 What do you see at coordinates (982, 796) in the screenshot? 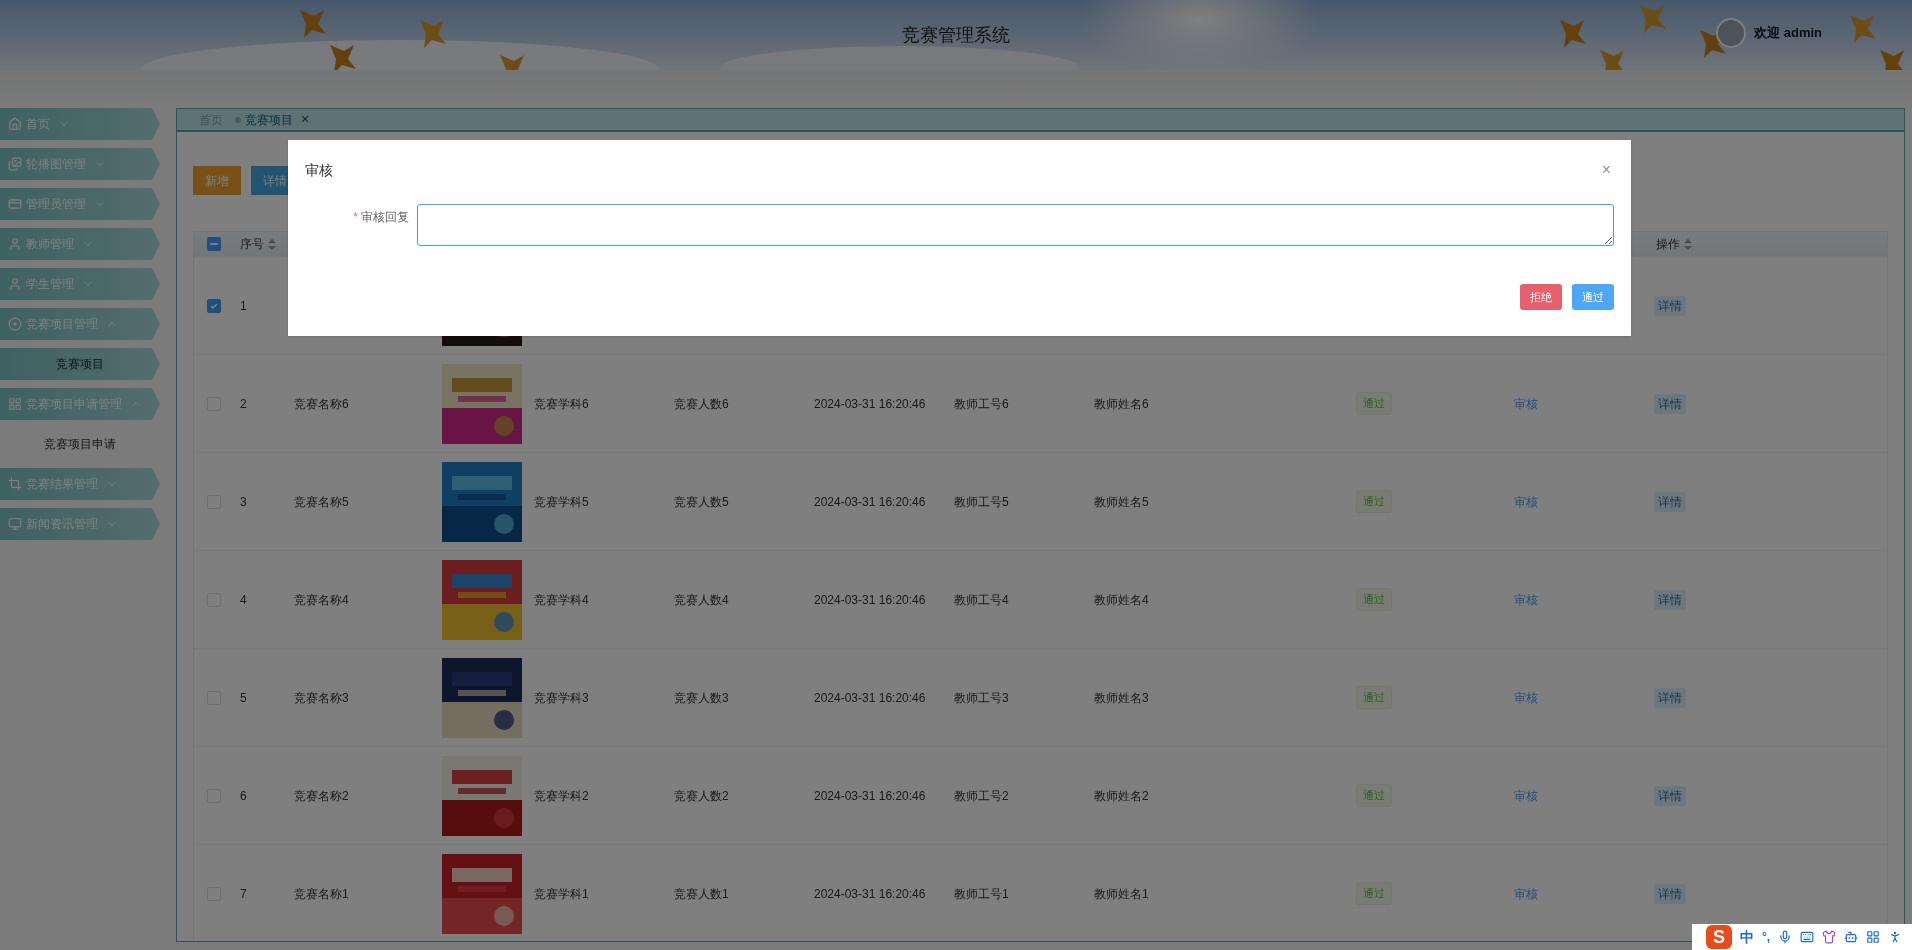
I see `table-cell-text: 教师工号2` at bounding box center [982, 796].